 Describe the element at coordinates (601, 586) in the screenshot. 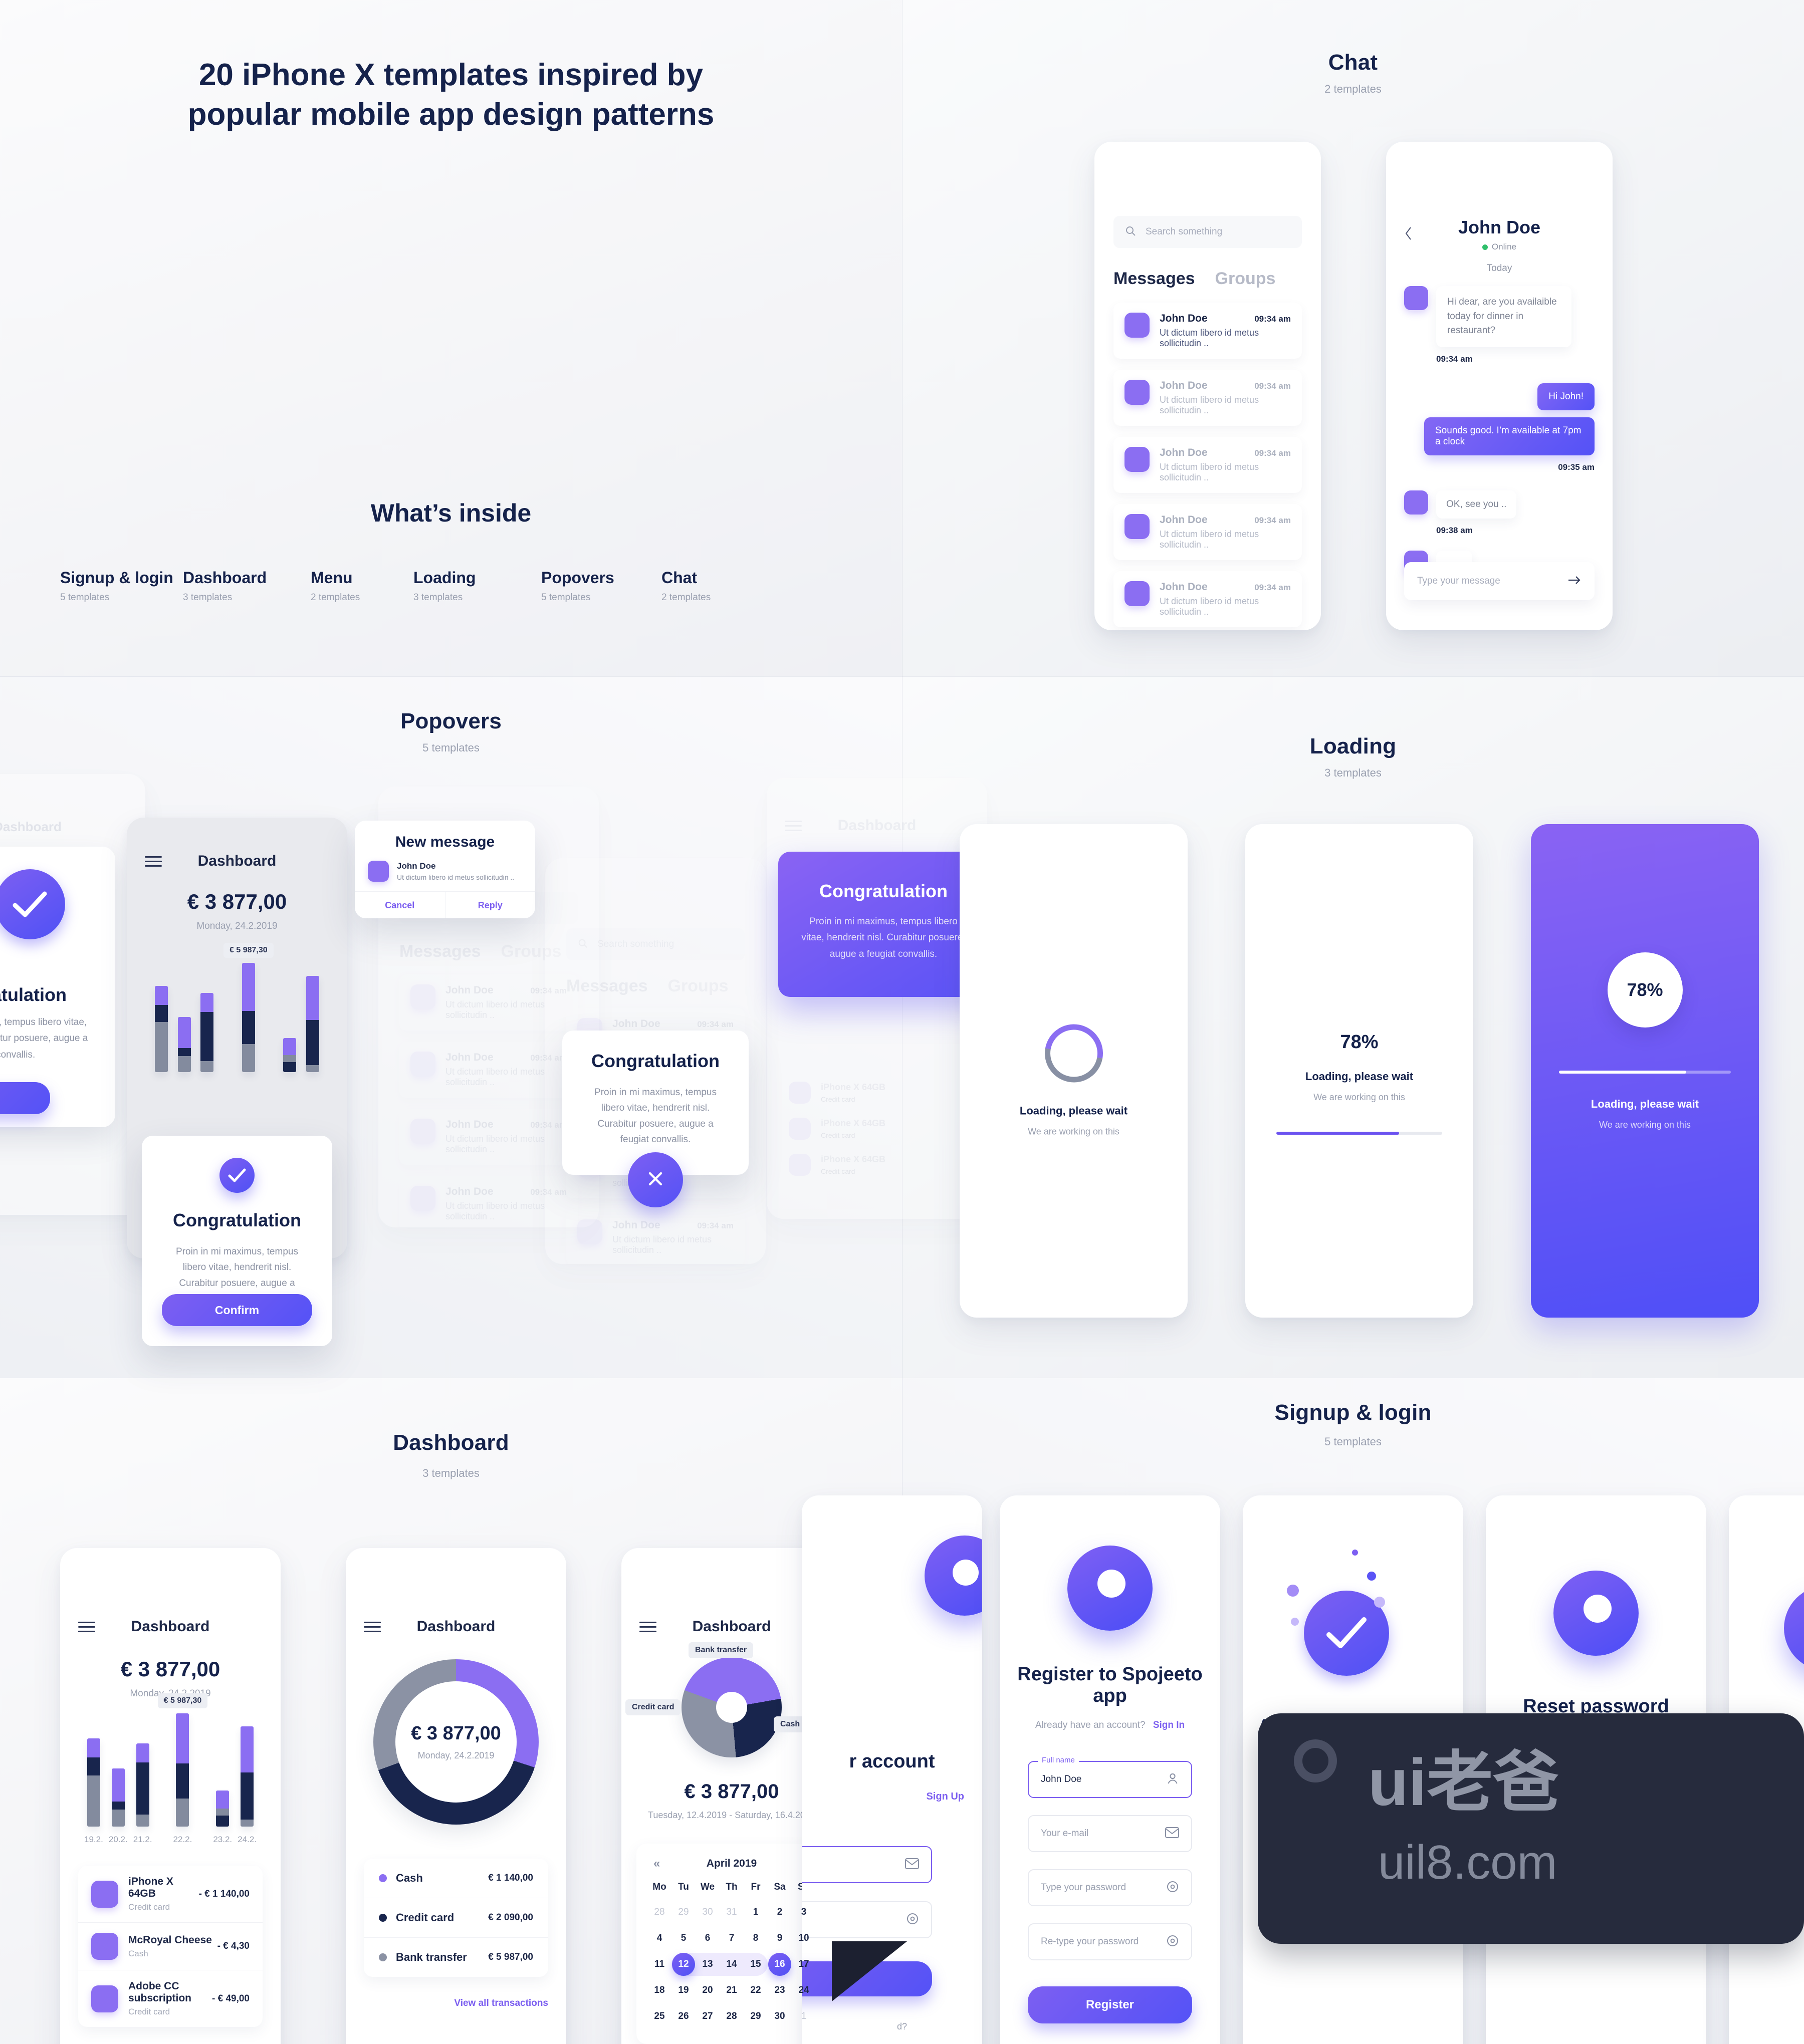

I see `inside-item-popovers: Popovers 5 templates` at that location.